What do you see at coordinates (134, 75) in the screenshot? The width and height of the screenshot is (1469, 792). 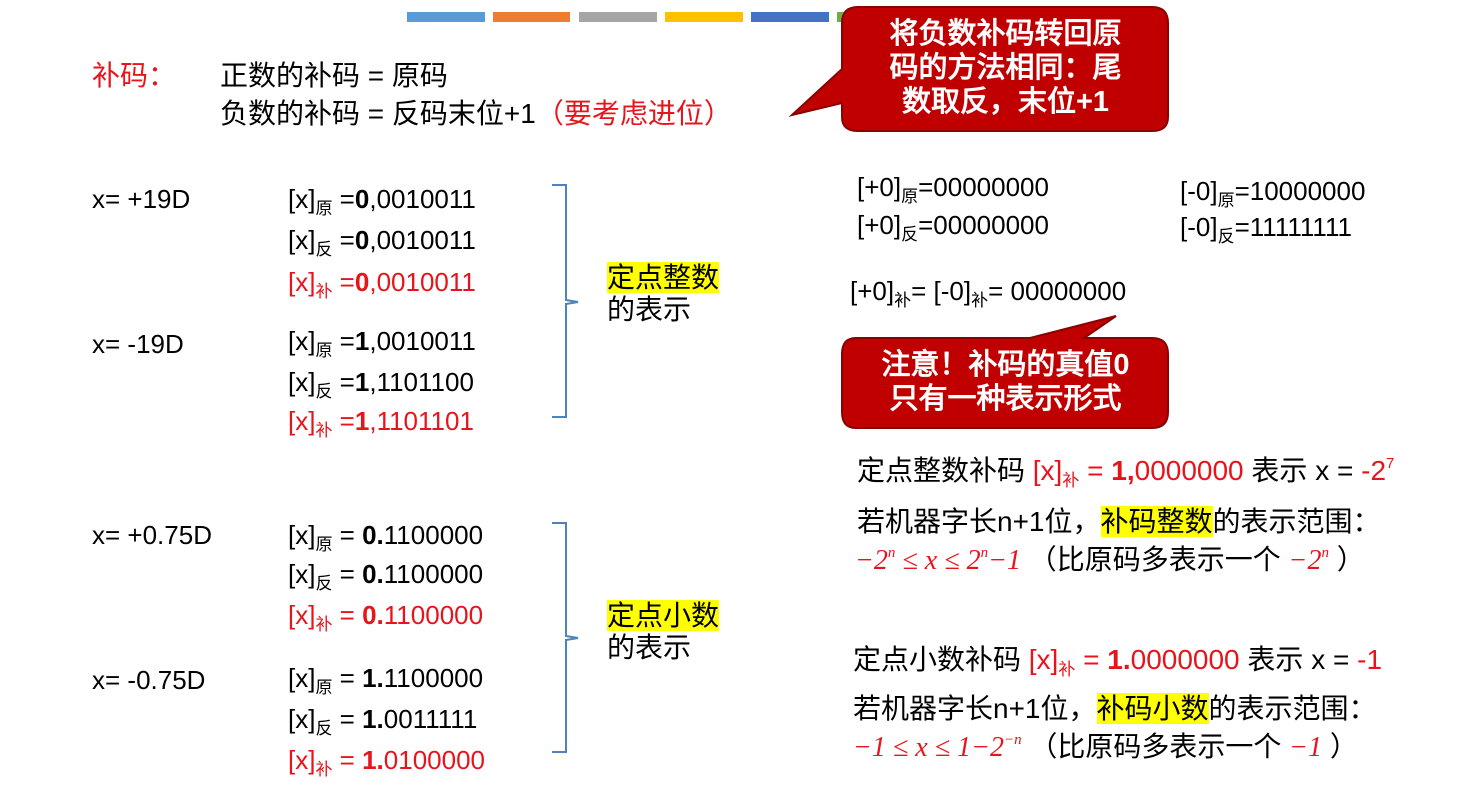 I see `term-label: 补码：` at bounding box center [134, 75].